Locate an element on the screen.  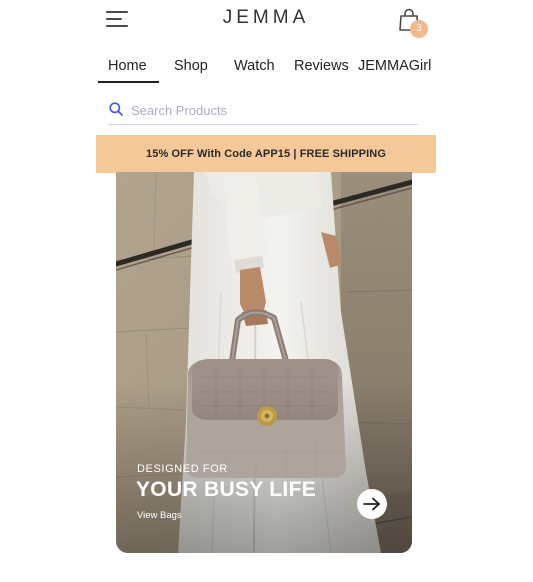
tab-reviews: Reviews is located at coordinates (321, 66).